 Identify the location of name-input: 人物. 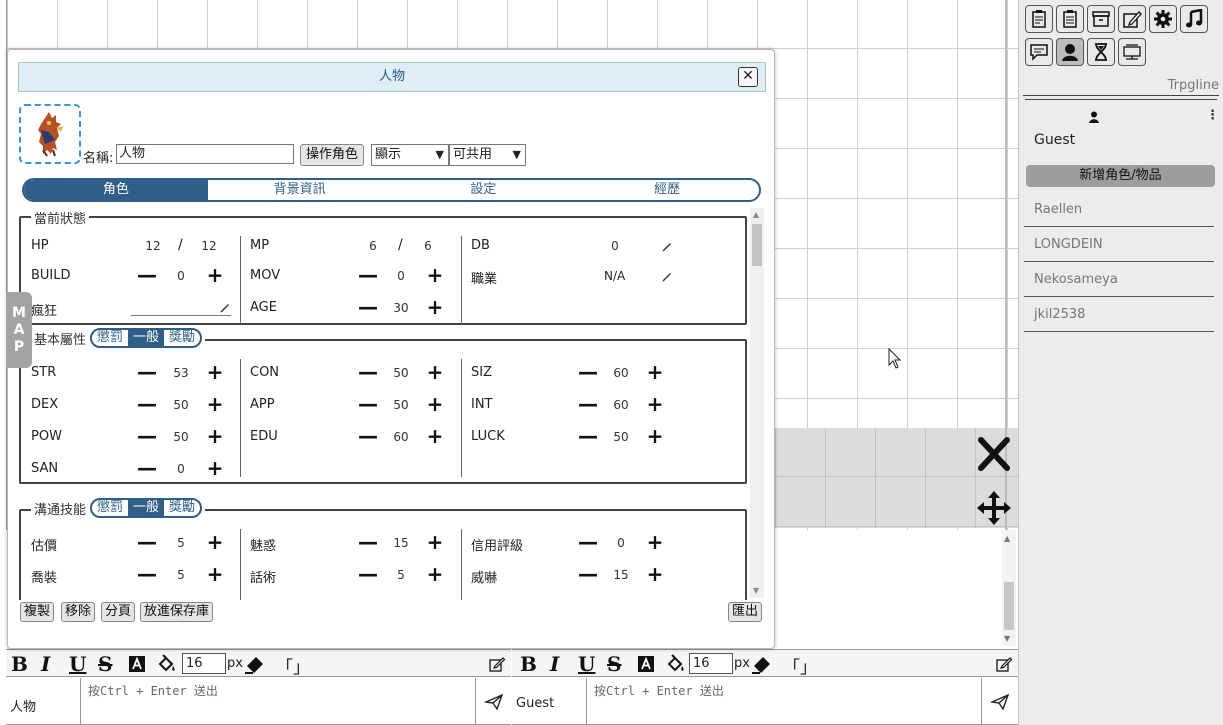
(205, 154).